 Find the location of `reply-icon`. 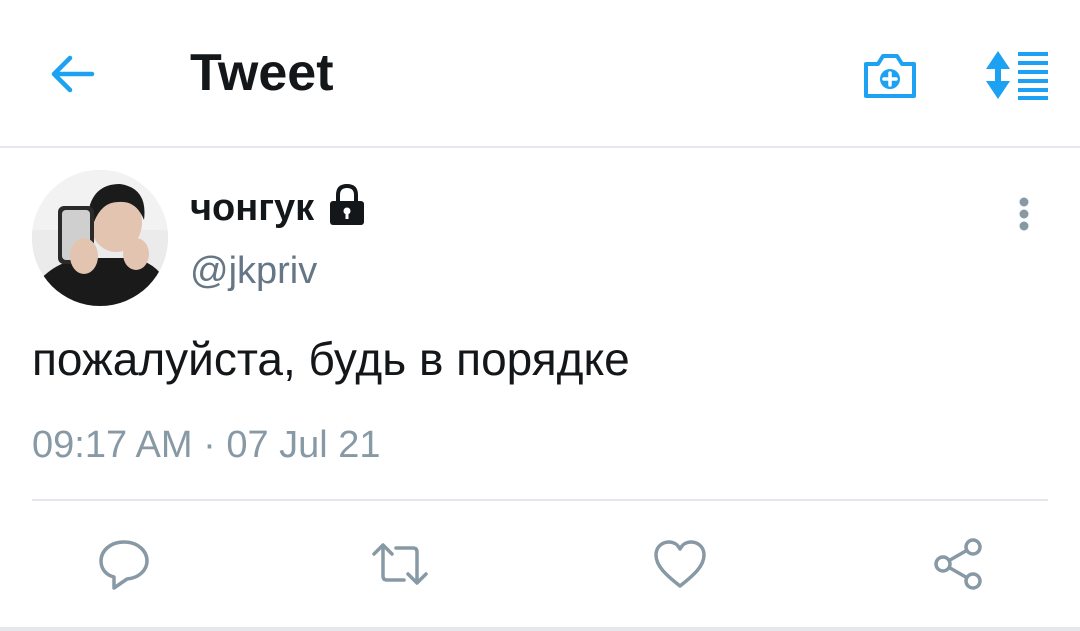

reply-icon is located at coordinates (124, 565).